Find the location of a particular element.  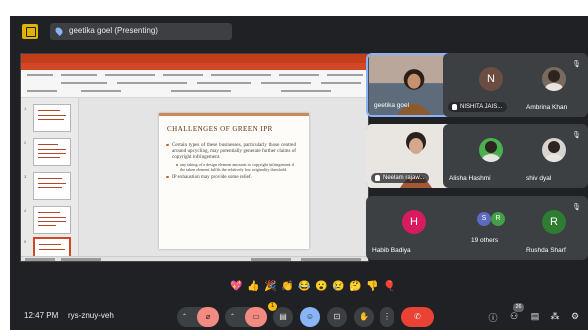

host-controls-icon: ⚙ is located at coordinates (575, 316).